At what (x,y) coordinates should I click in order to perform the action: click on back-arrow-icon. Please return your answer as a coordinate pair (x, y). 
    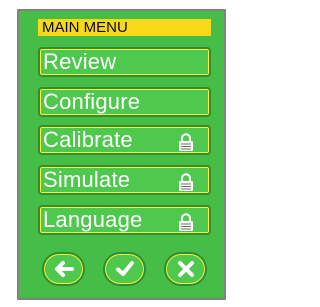
    Looking at the image, I should click on (64, 269).